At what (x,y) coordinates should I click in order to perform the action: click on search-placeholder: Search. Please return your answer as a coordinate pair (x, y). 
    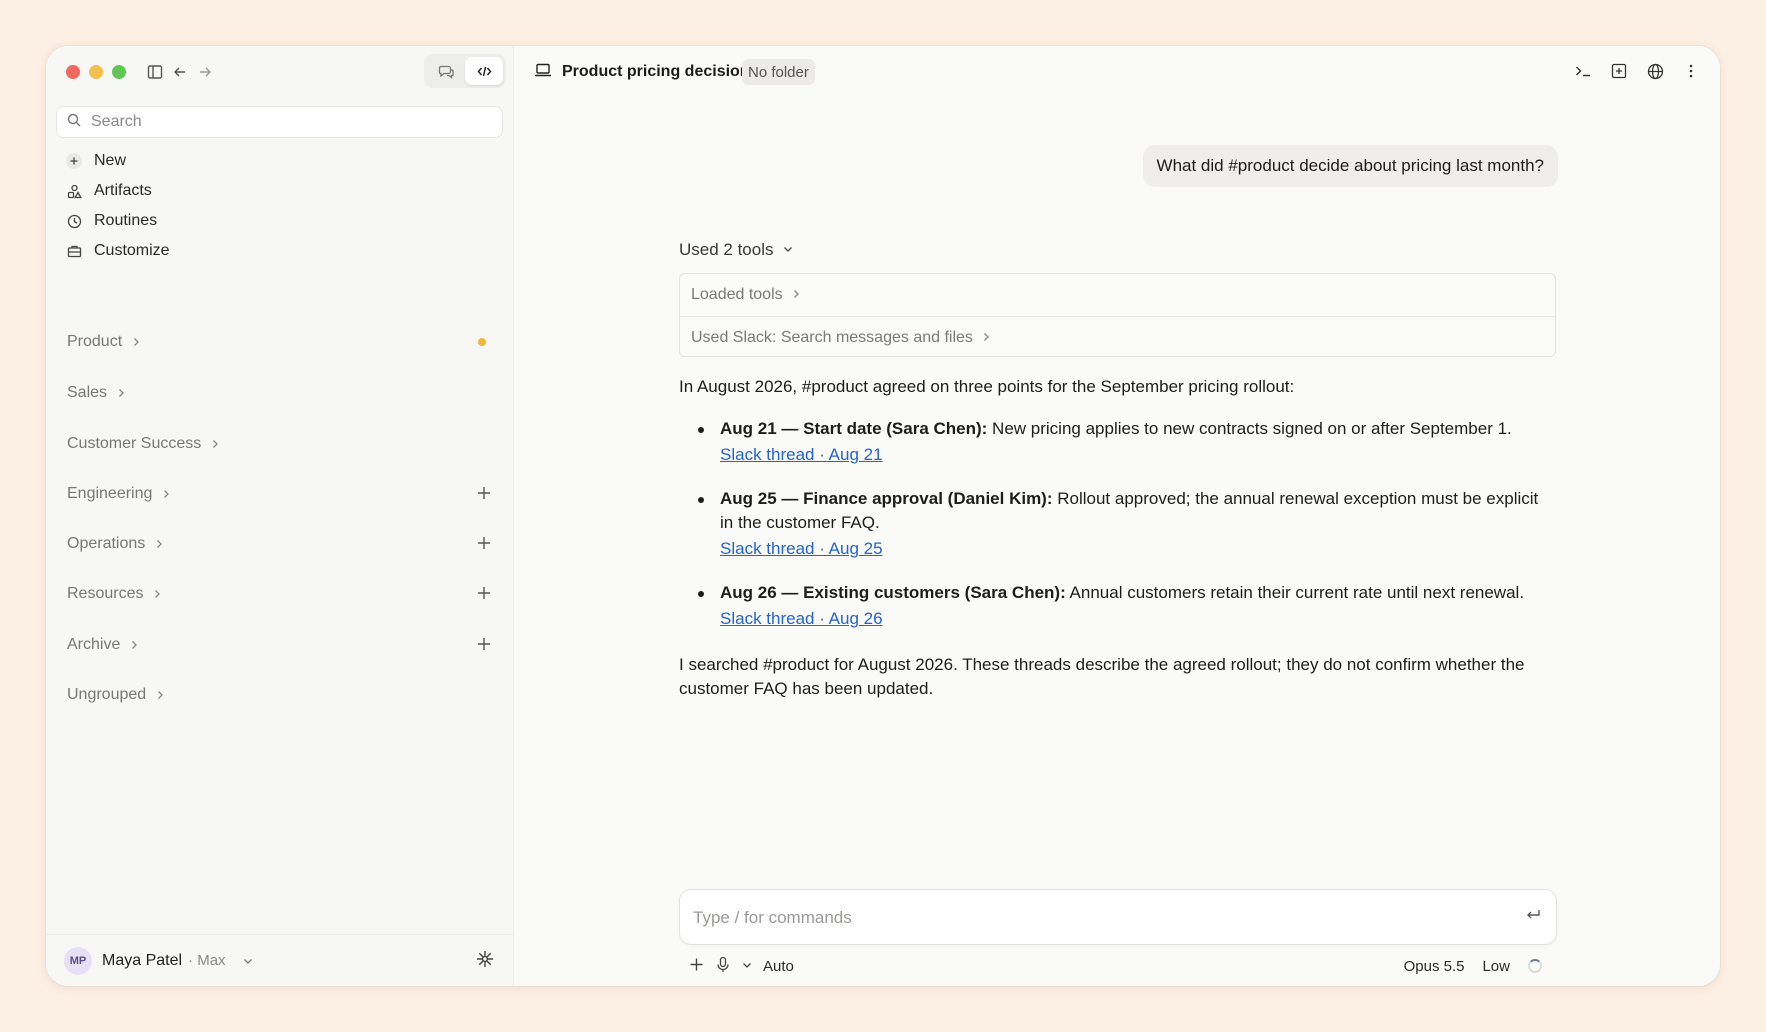
    Looking at the image, I should click on (116, 121).